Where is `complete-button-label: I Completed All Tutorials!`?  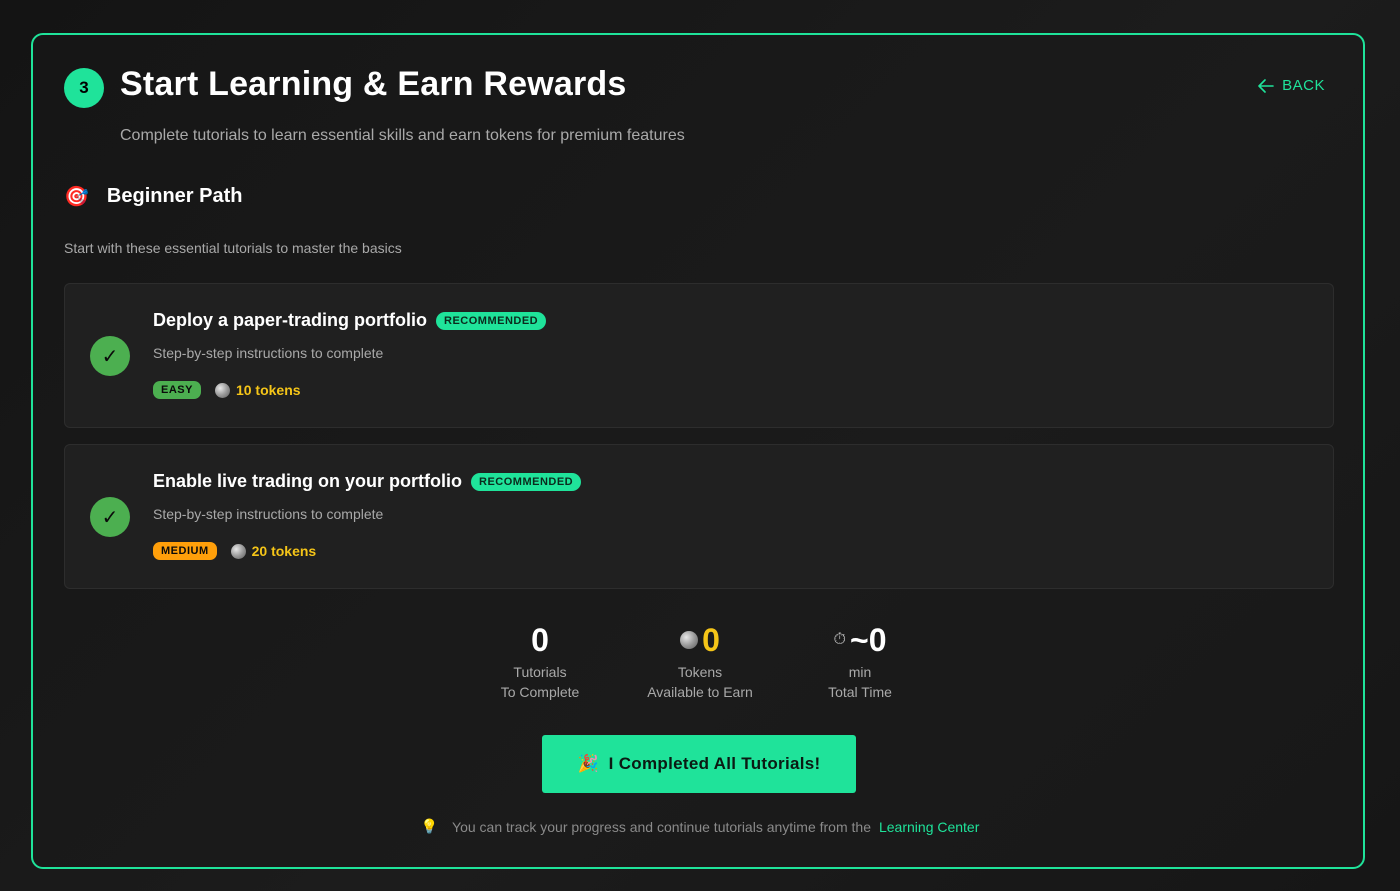 complete-button-label: I Completed All Tutorials! is located at coordinates (714, 763).